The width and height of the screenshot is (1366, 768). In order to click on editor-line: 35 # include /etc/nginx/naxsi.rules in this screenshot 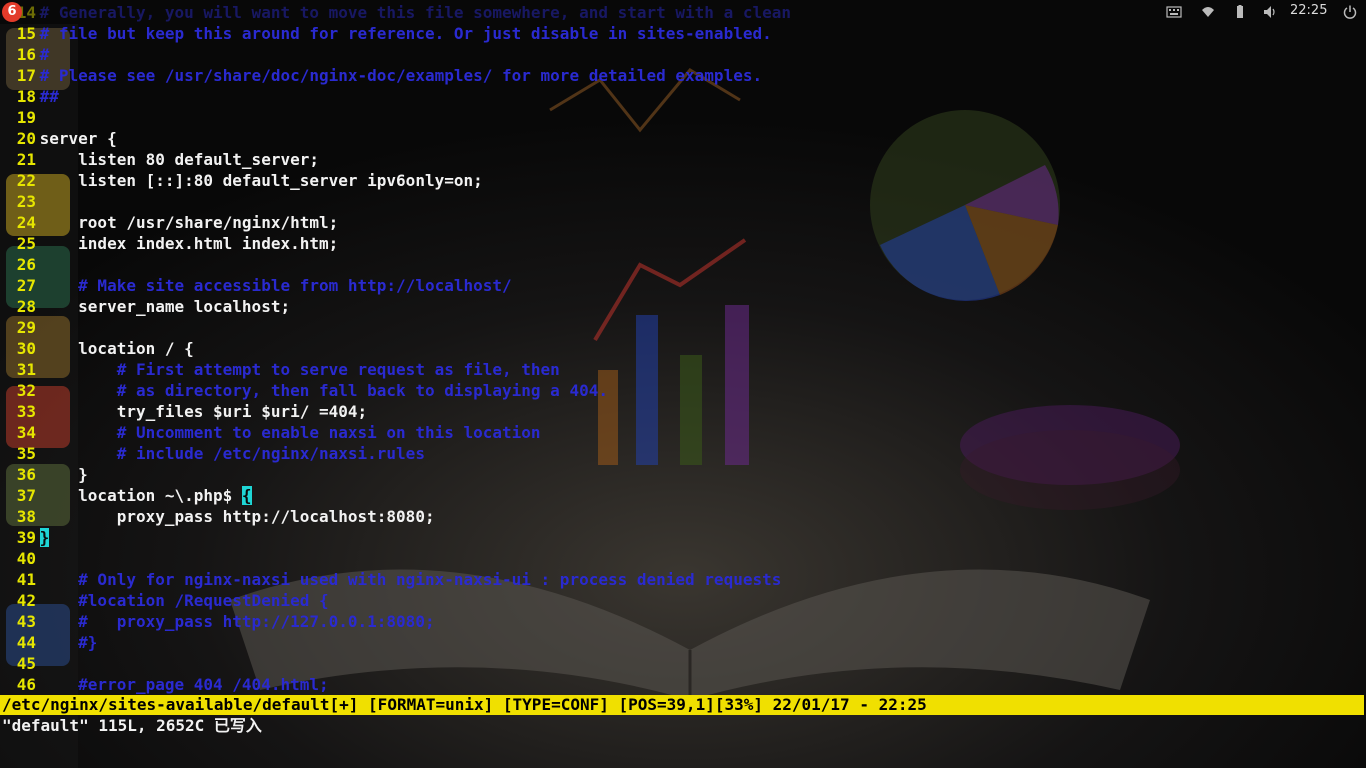, I will do `click(212, 453)`.